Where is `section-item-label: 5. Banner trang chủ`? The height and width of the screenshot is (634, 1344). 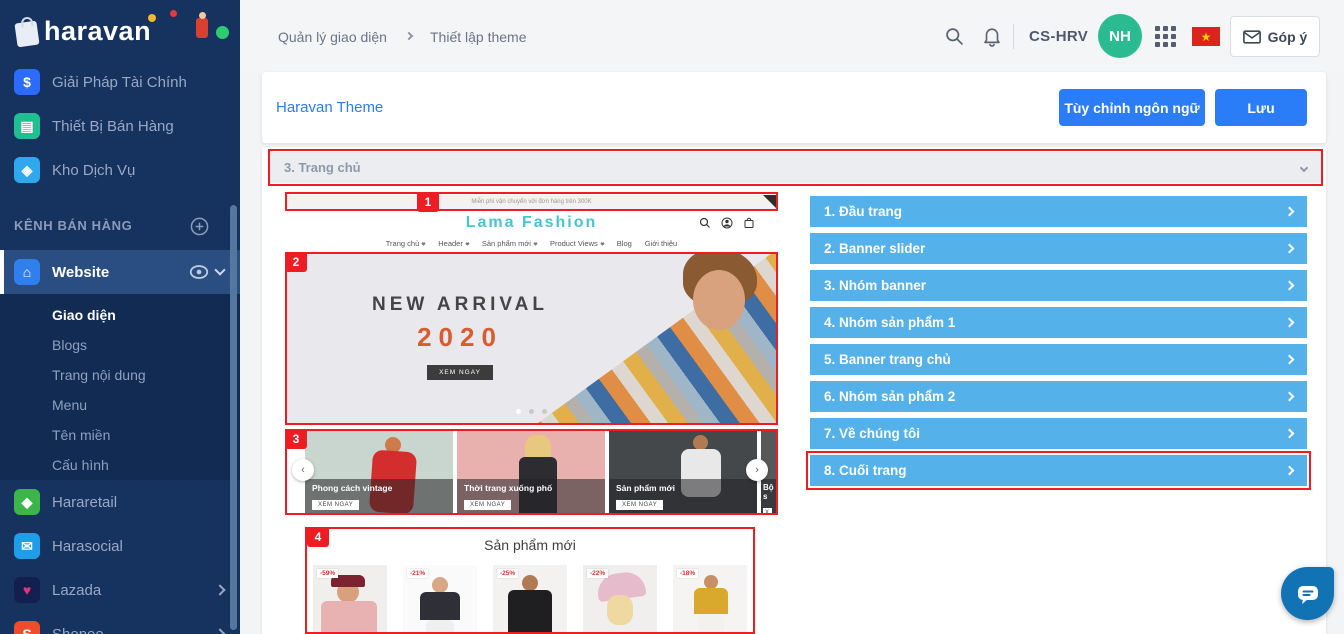
section-item-label: 5. Banner trang chủ is located at coordinates (887, 359).